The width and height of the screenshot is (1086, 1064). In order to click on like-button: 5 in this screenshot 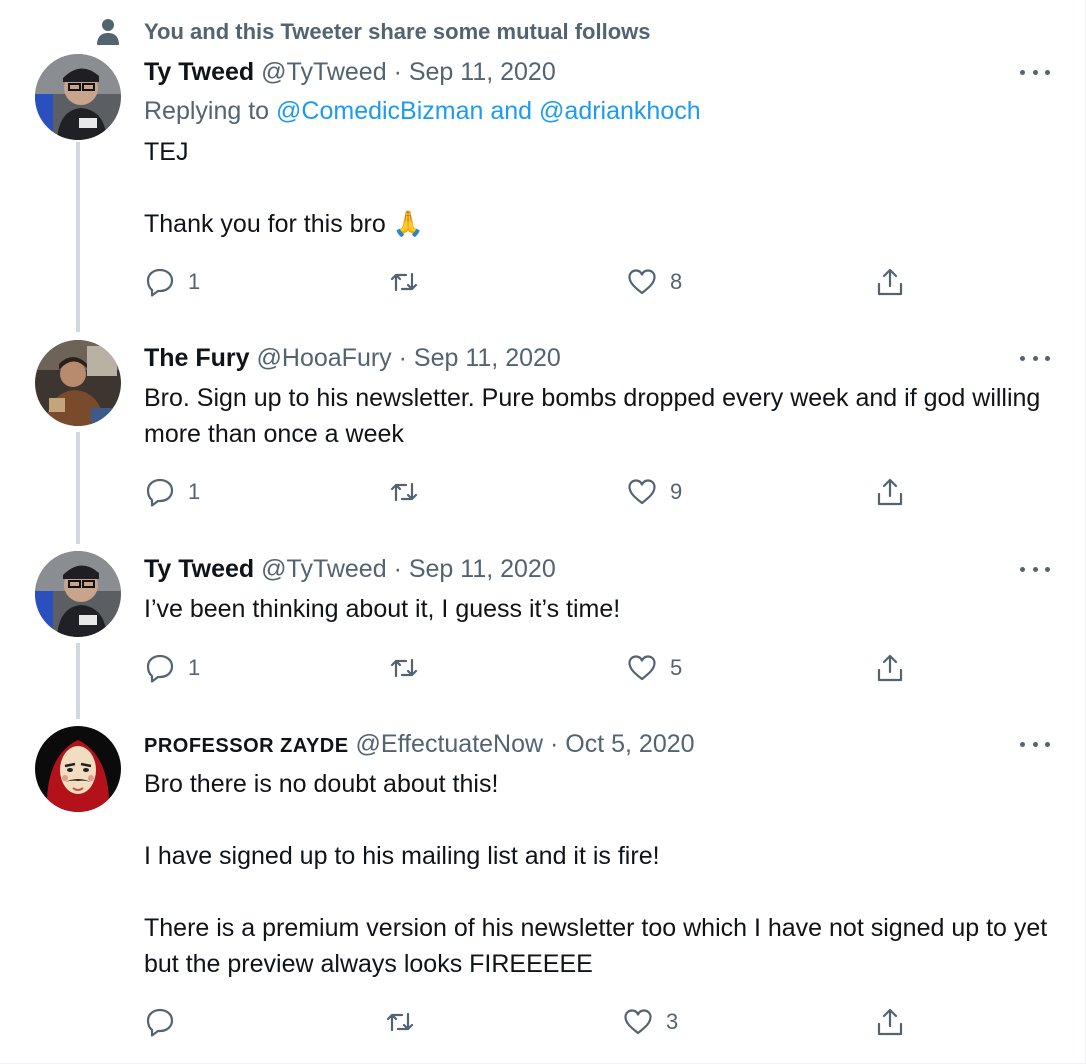, I will do `click(654, 668)`.